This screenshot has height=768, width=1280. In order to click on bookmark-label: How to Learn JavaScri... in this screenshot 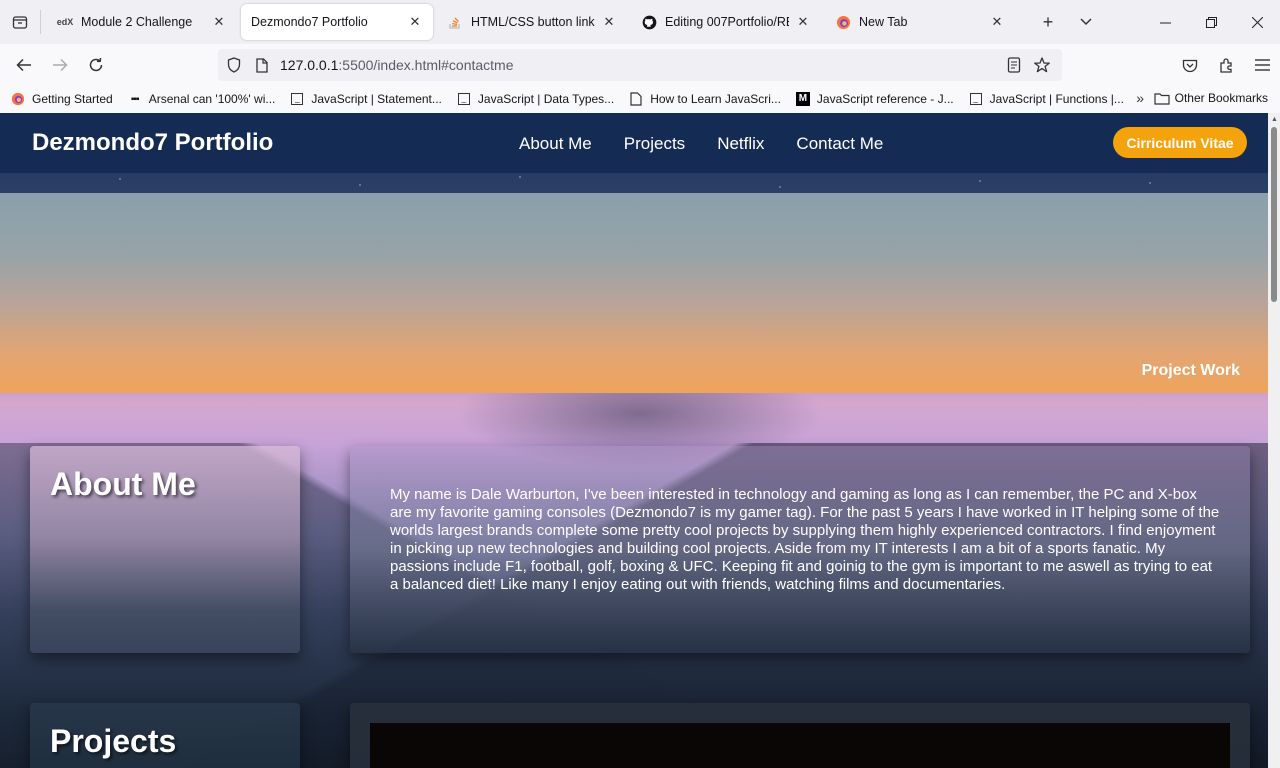, I will do `click(715, 99)`.